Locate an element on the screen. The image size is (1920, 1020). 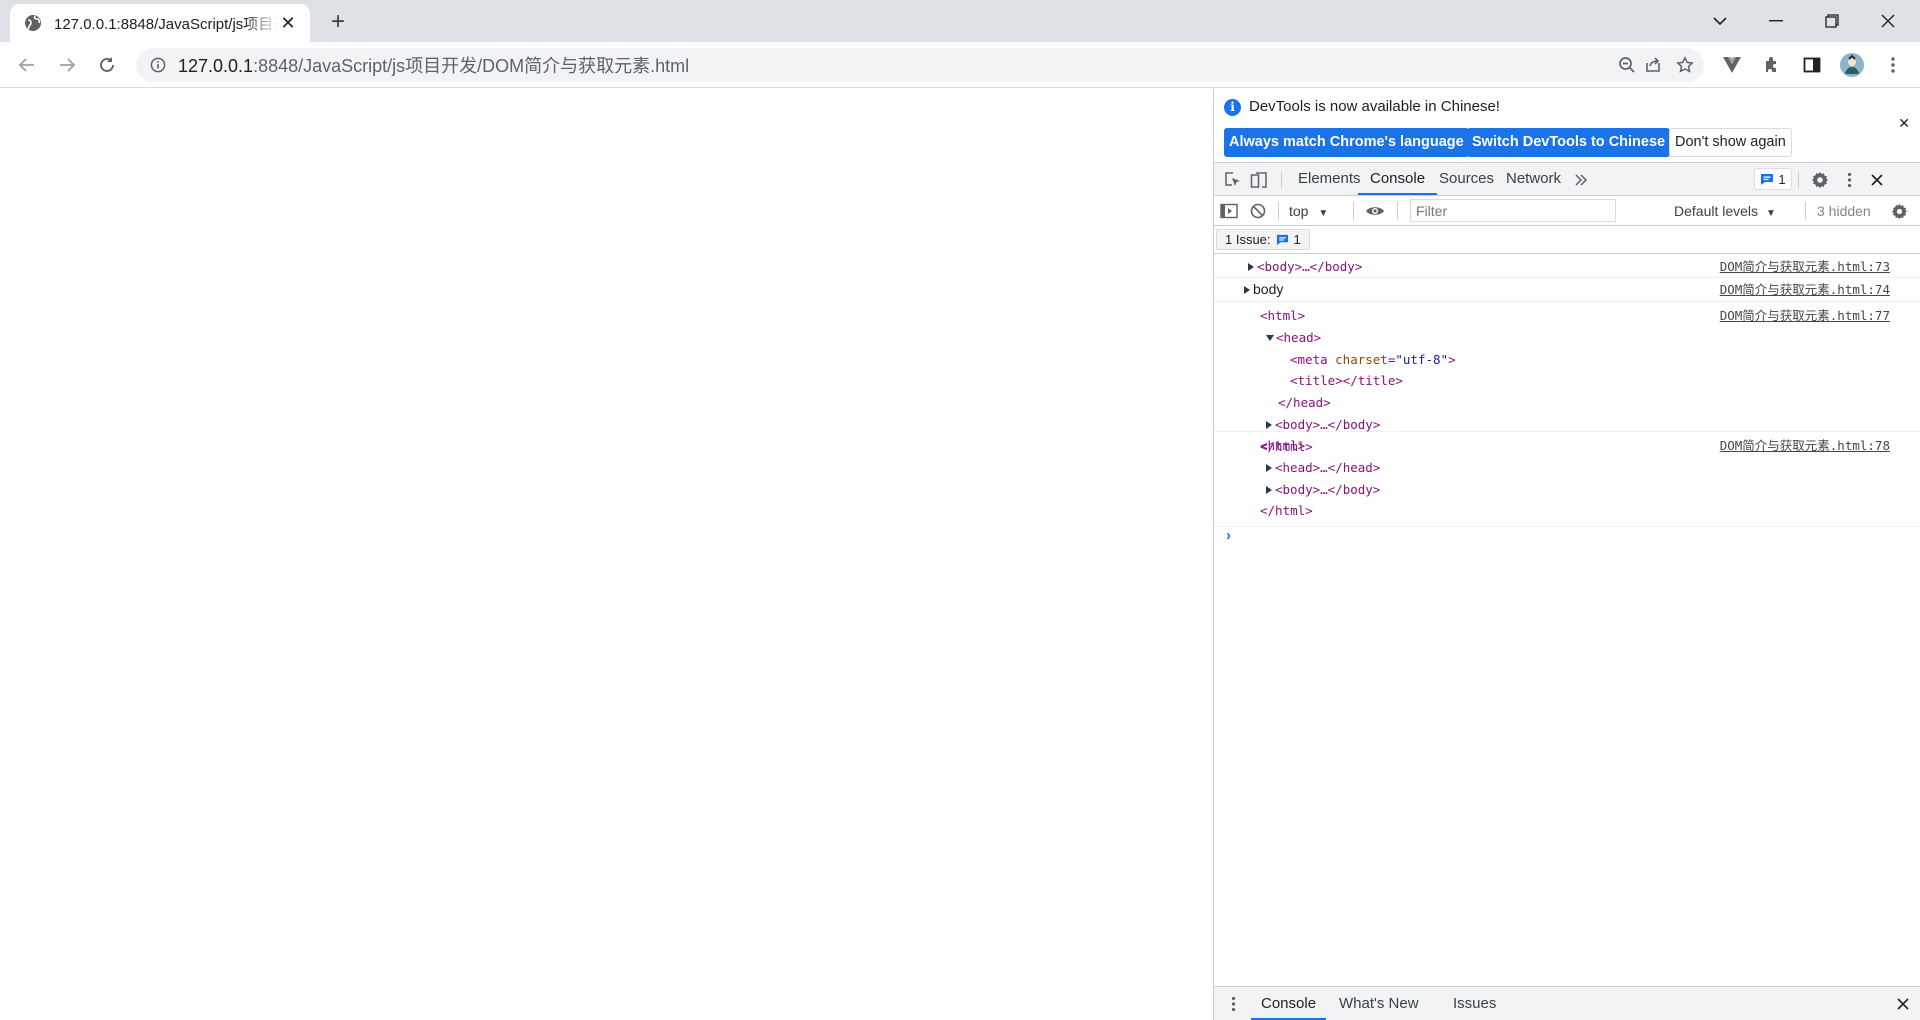
log-levels-label: Default levels is located at coordinates (1716, 211).